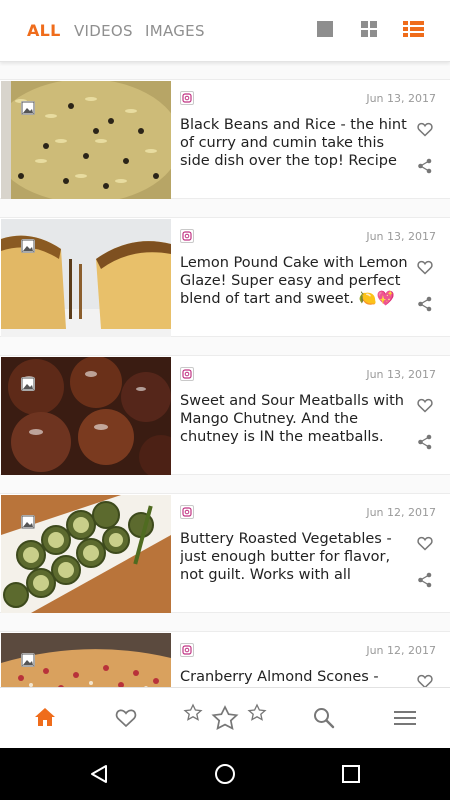 The width and height of the screenshot is (450, 800). Describe the element at coordinates (44, 30) in the screenshot. I see `tab-all: ALL` at that location.